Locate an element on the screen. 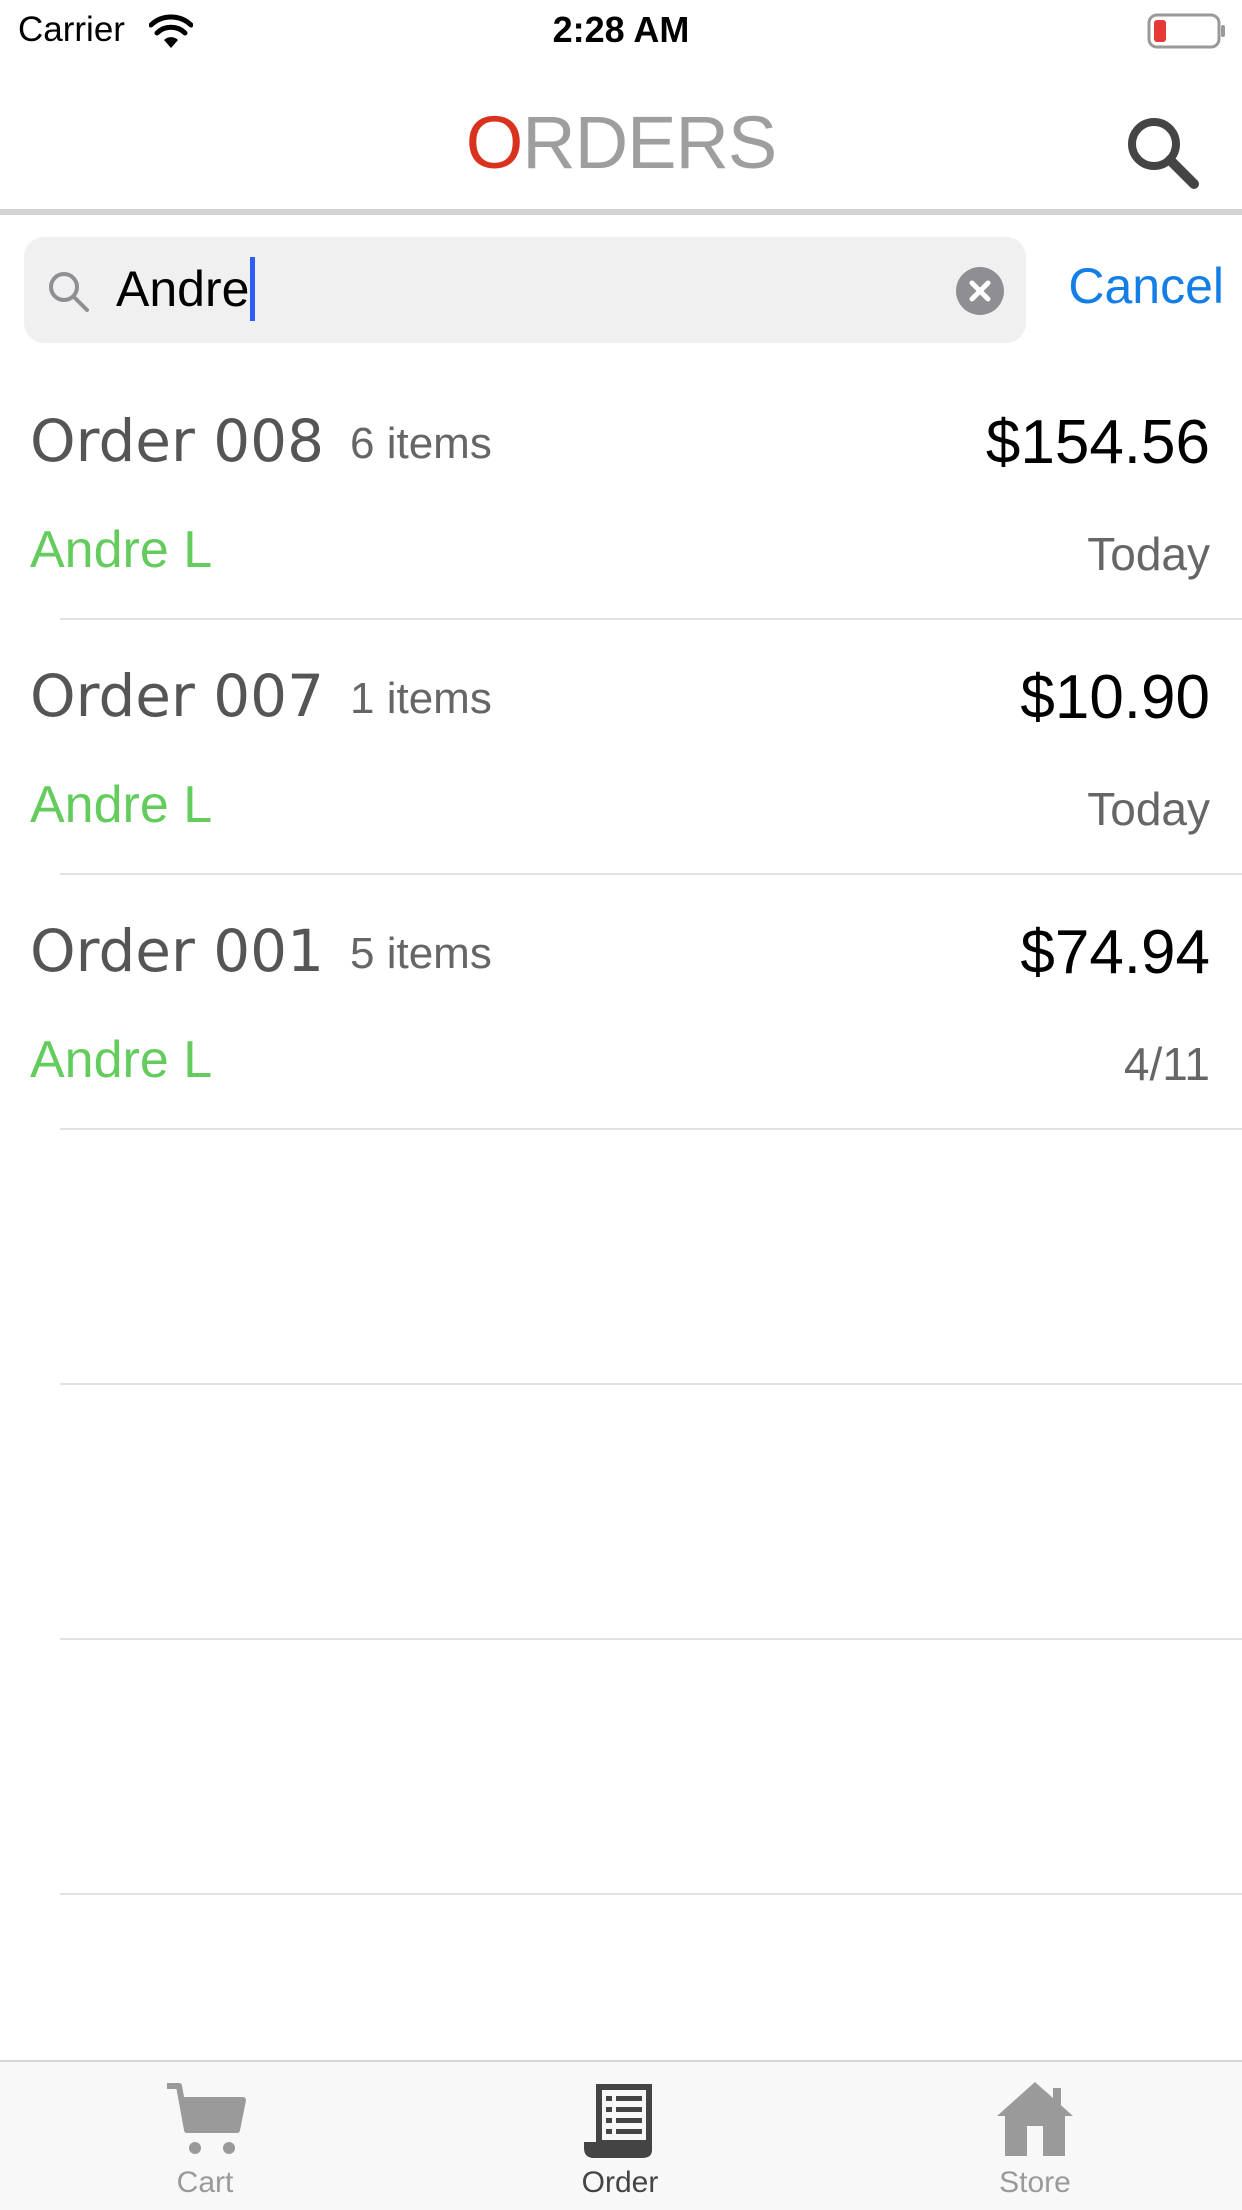 This screenshot has width=1242, height=2210. order-total: $74.94 is located at coordinates (1115, 952).